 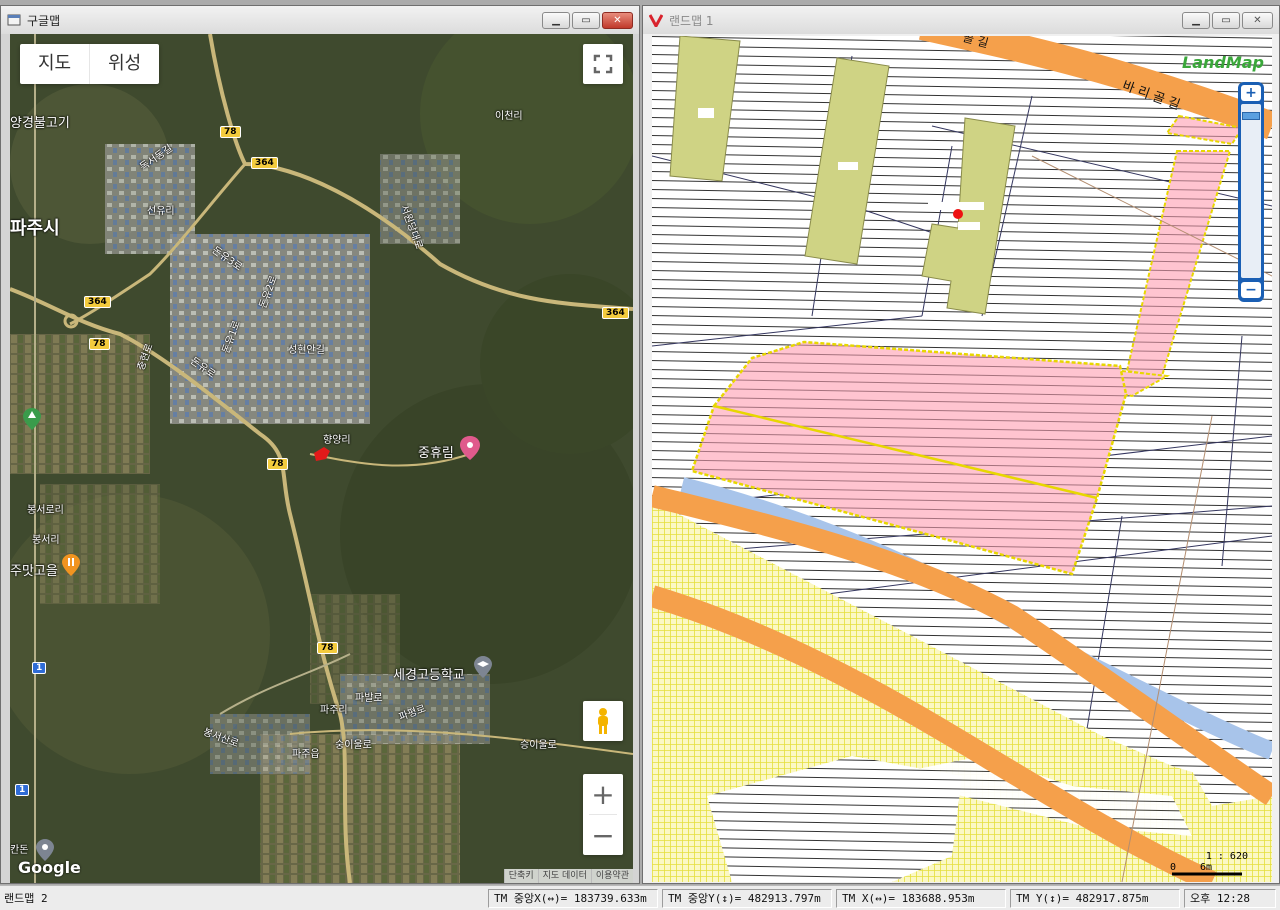 I want to click on keyboard-shortcuts-link: 단축키, so click(x=520, y=876).